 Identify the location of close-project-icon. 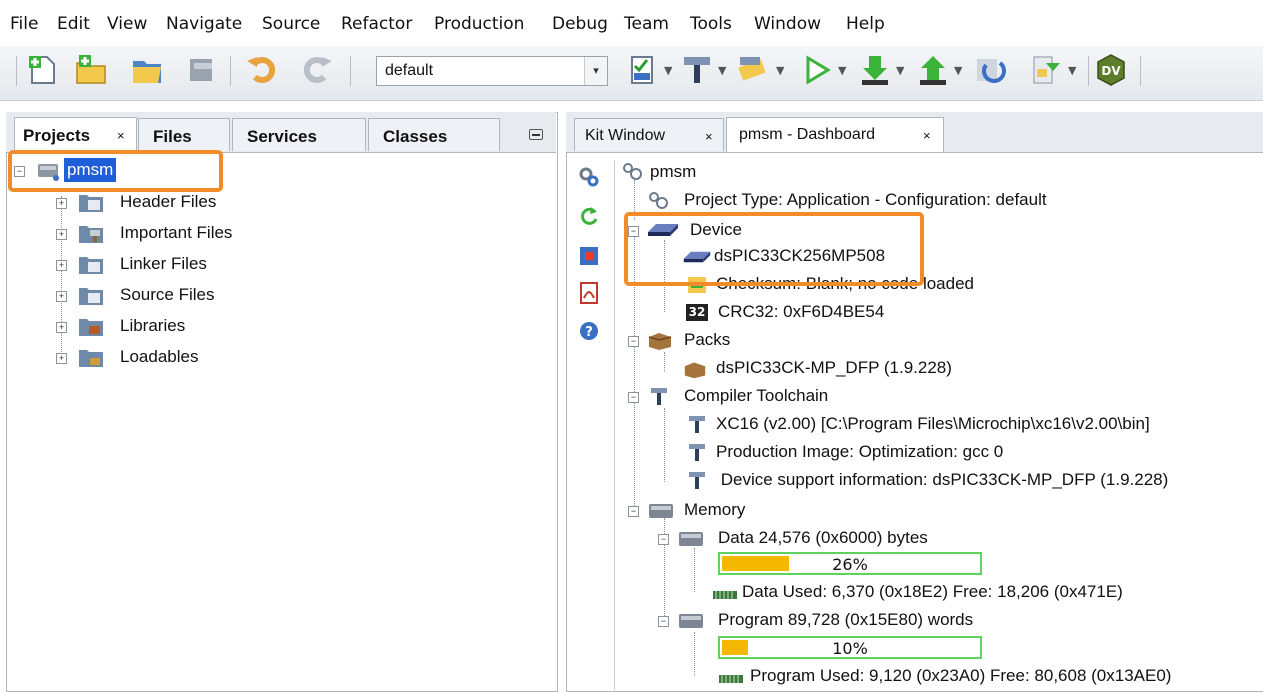
(201, 70).